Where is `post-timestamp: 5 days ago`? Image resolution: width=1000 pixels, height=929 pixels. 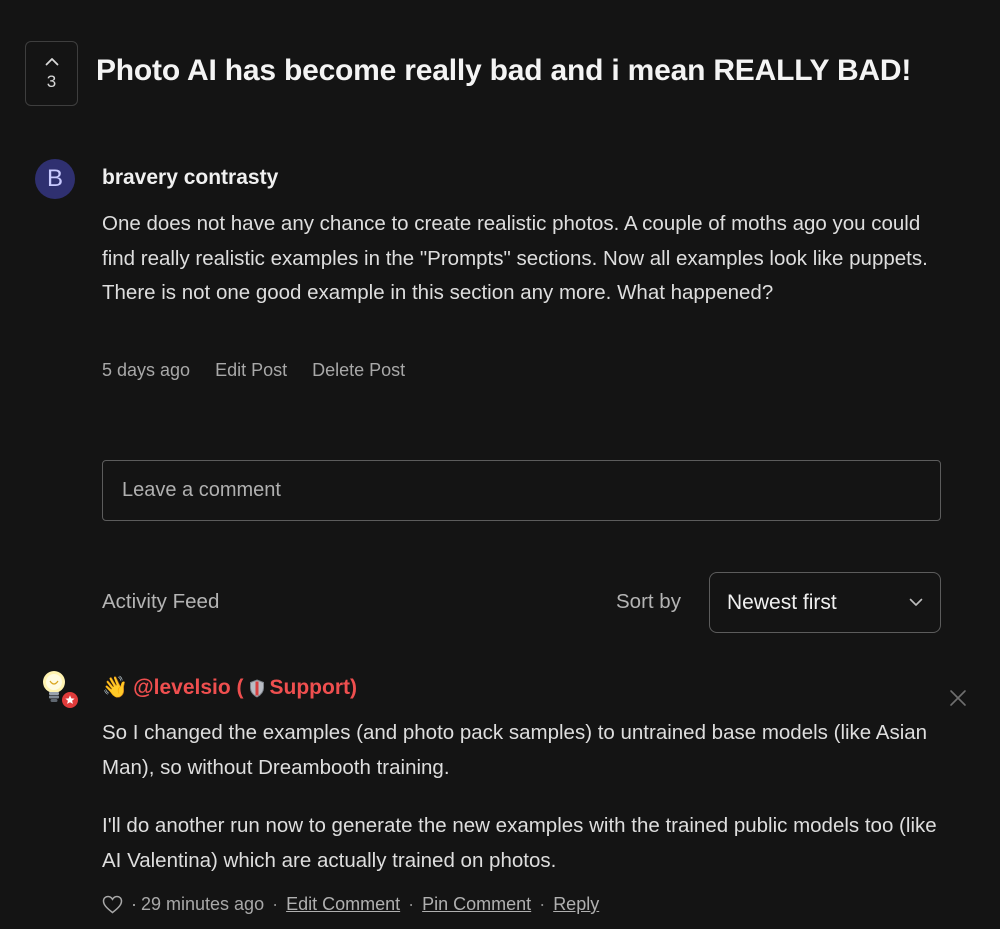
post-timestamp: 5 days ago is located at coordinates (146, 370).